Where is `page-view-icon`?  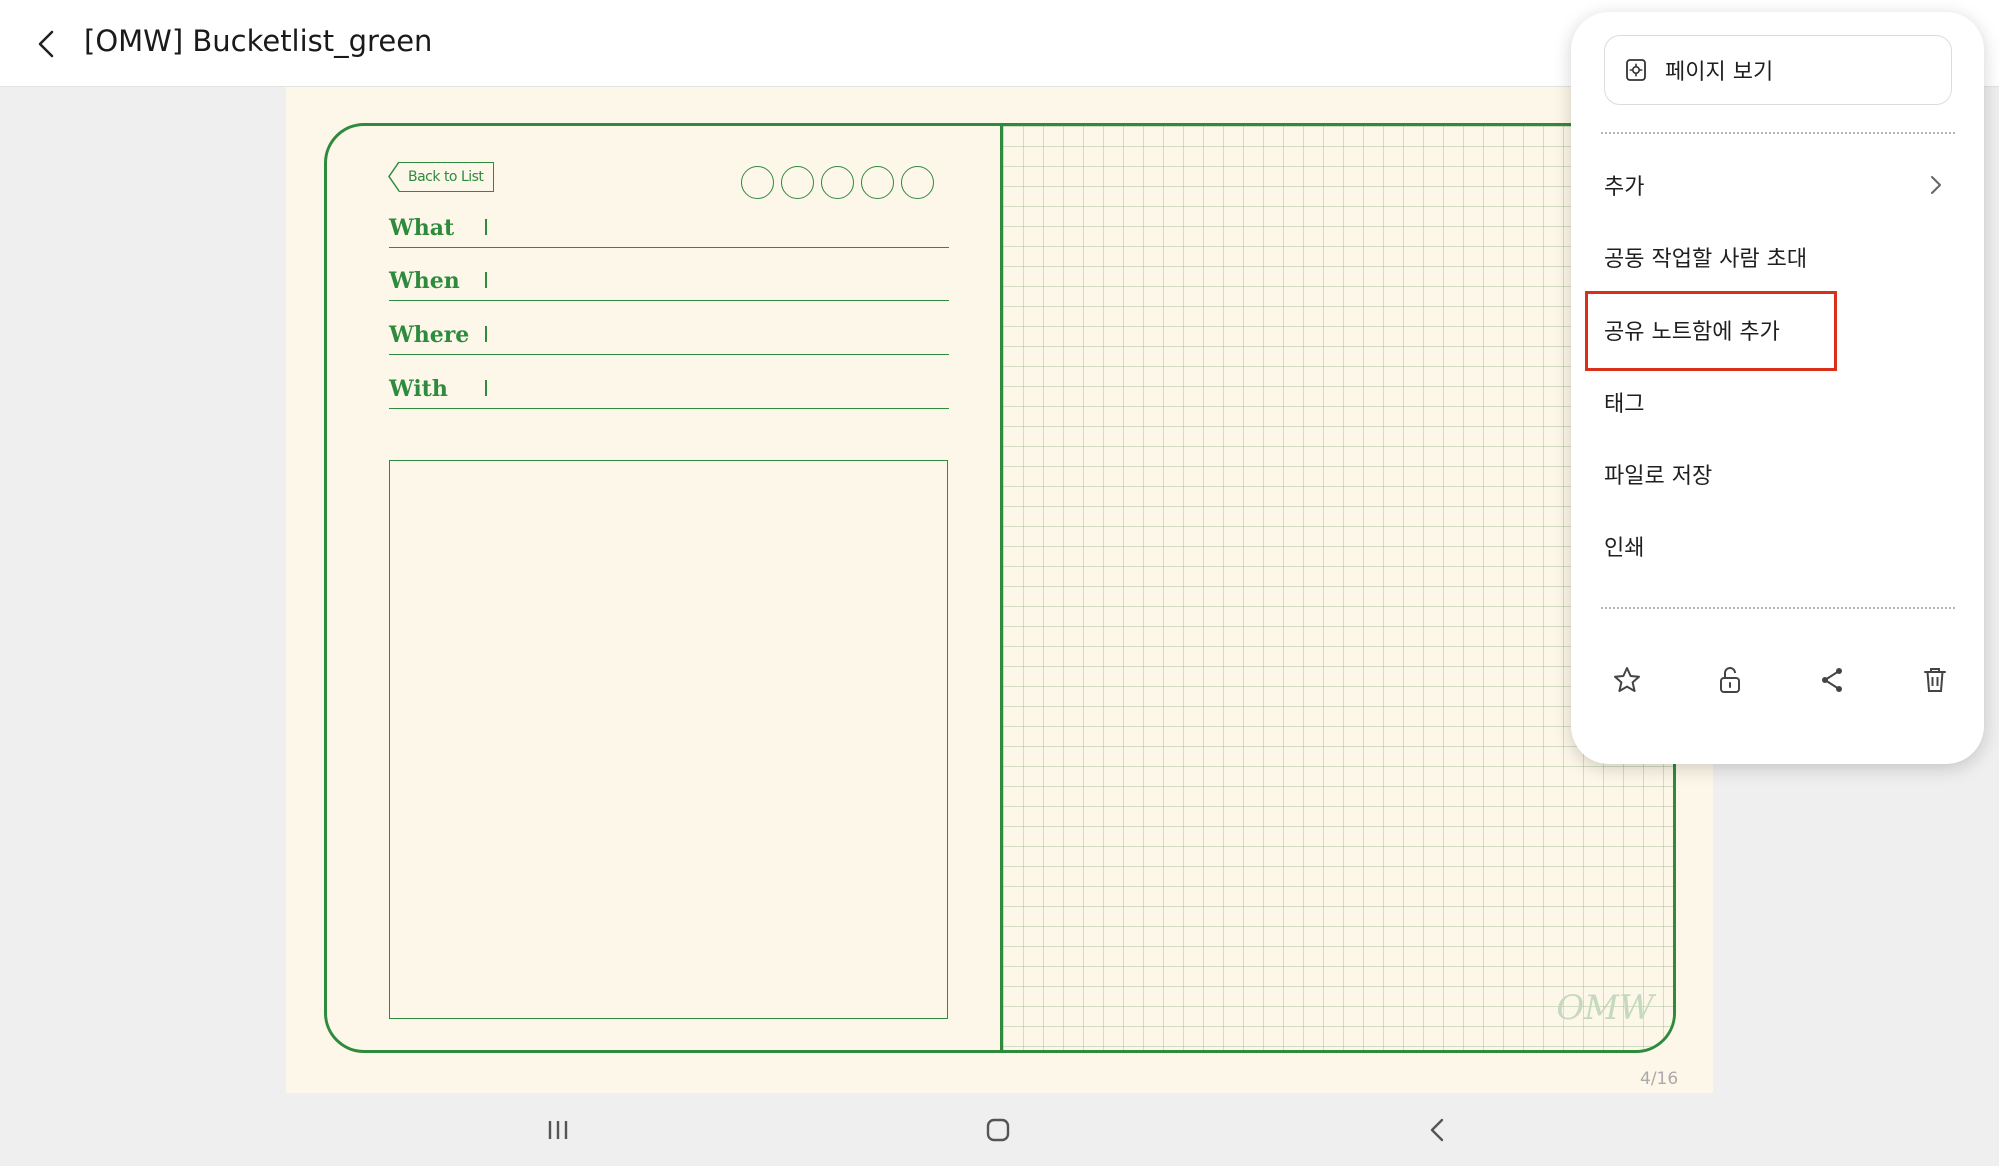 page-view-icon is located at coordinates (1636, 70).